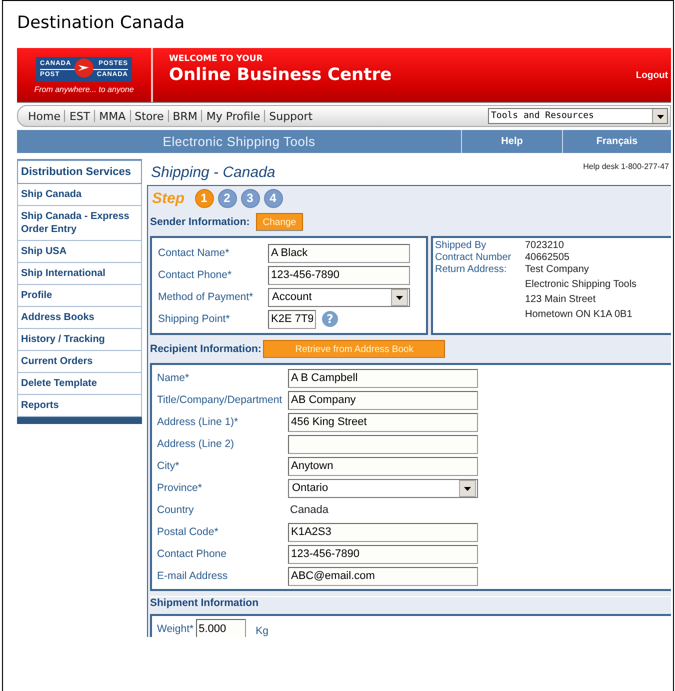 The width and height of the screenshot is (675, 691). Describe the element at coordinates (79, 172) in the screenshot. I see `sidebar-heading: Distribution Services` at that location.